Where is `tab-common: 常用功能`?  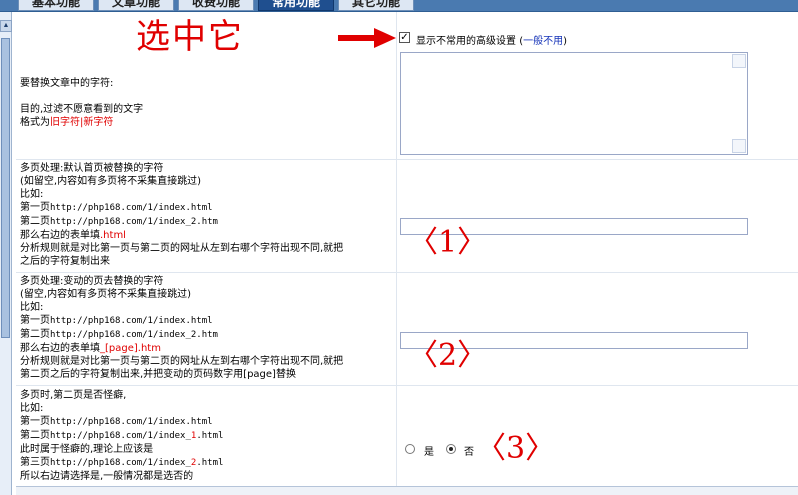
tab-common: 常用功能 is located at coordinates (296, 5).